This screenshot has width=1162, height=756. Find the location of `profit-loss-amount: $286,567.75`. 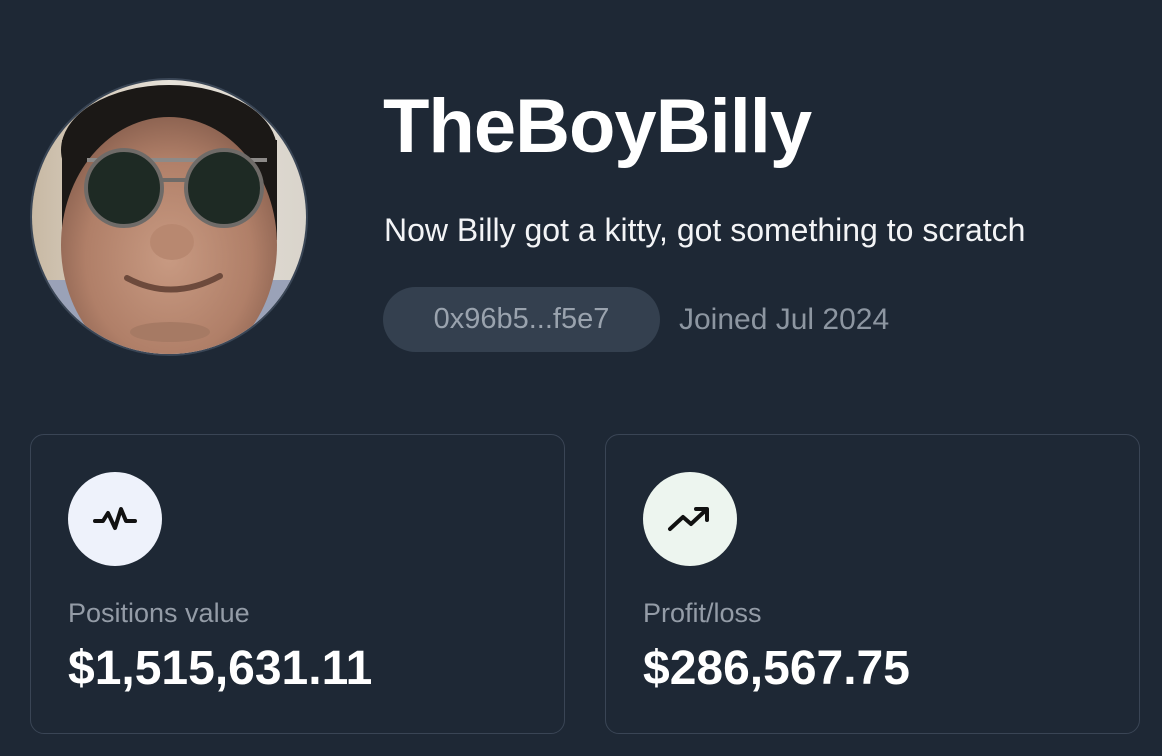

profit-loss-amount: $286,567.75 is located at coordinates (776, 668).